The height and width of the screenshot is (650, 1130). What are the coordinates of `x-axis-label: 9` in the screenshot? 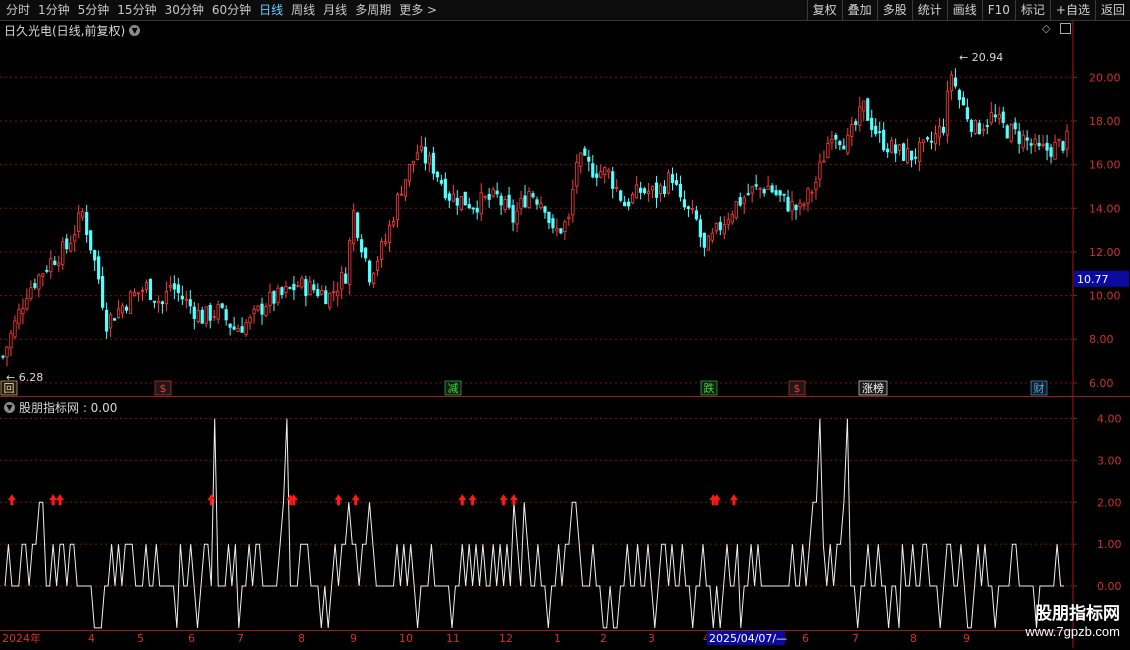 It's located at (353, 638).